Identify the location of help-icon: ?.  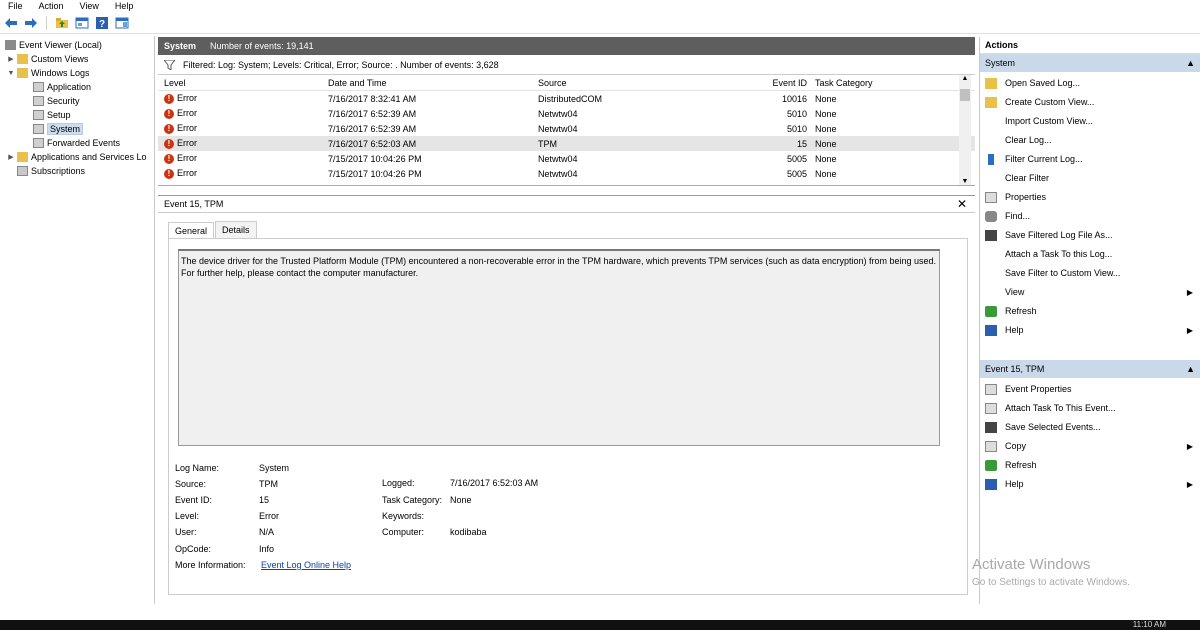
(102, 22).